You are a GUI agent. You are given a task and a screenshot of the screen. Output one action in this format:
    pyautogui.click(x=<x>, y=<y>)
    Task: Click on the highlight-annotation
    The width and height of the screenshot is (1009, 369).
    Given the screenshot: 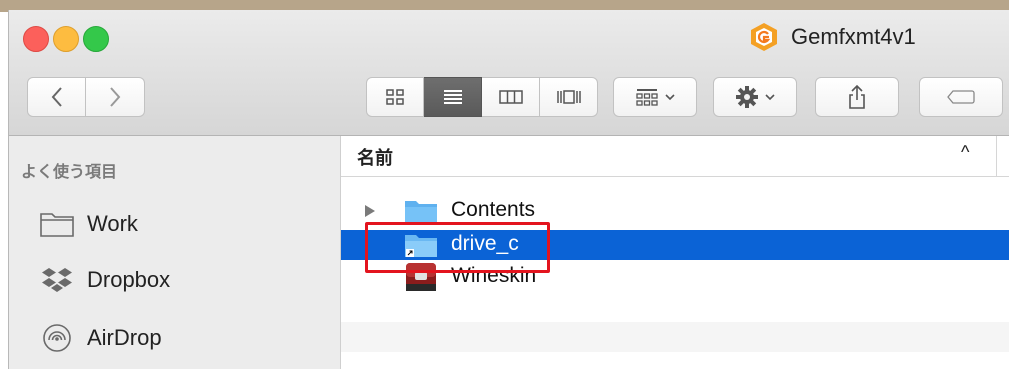 What is the action you would take?
    pyautogui.click(x=457, y=247)
    